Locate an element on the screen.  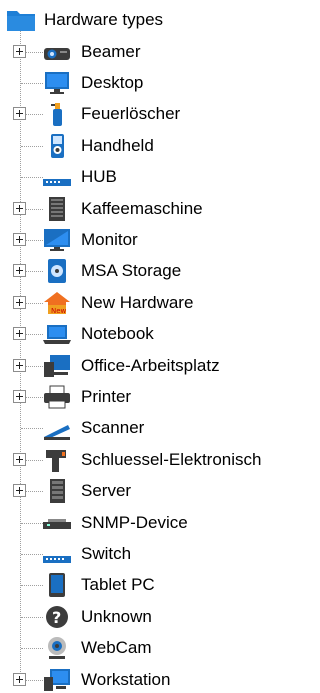
tree-item-office-arbeitsplatz: Office-Arbeitsplatz is located at coordinates (145, 366).